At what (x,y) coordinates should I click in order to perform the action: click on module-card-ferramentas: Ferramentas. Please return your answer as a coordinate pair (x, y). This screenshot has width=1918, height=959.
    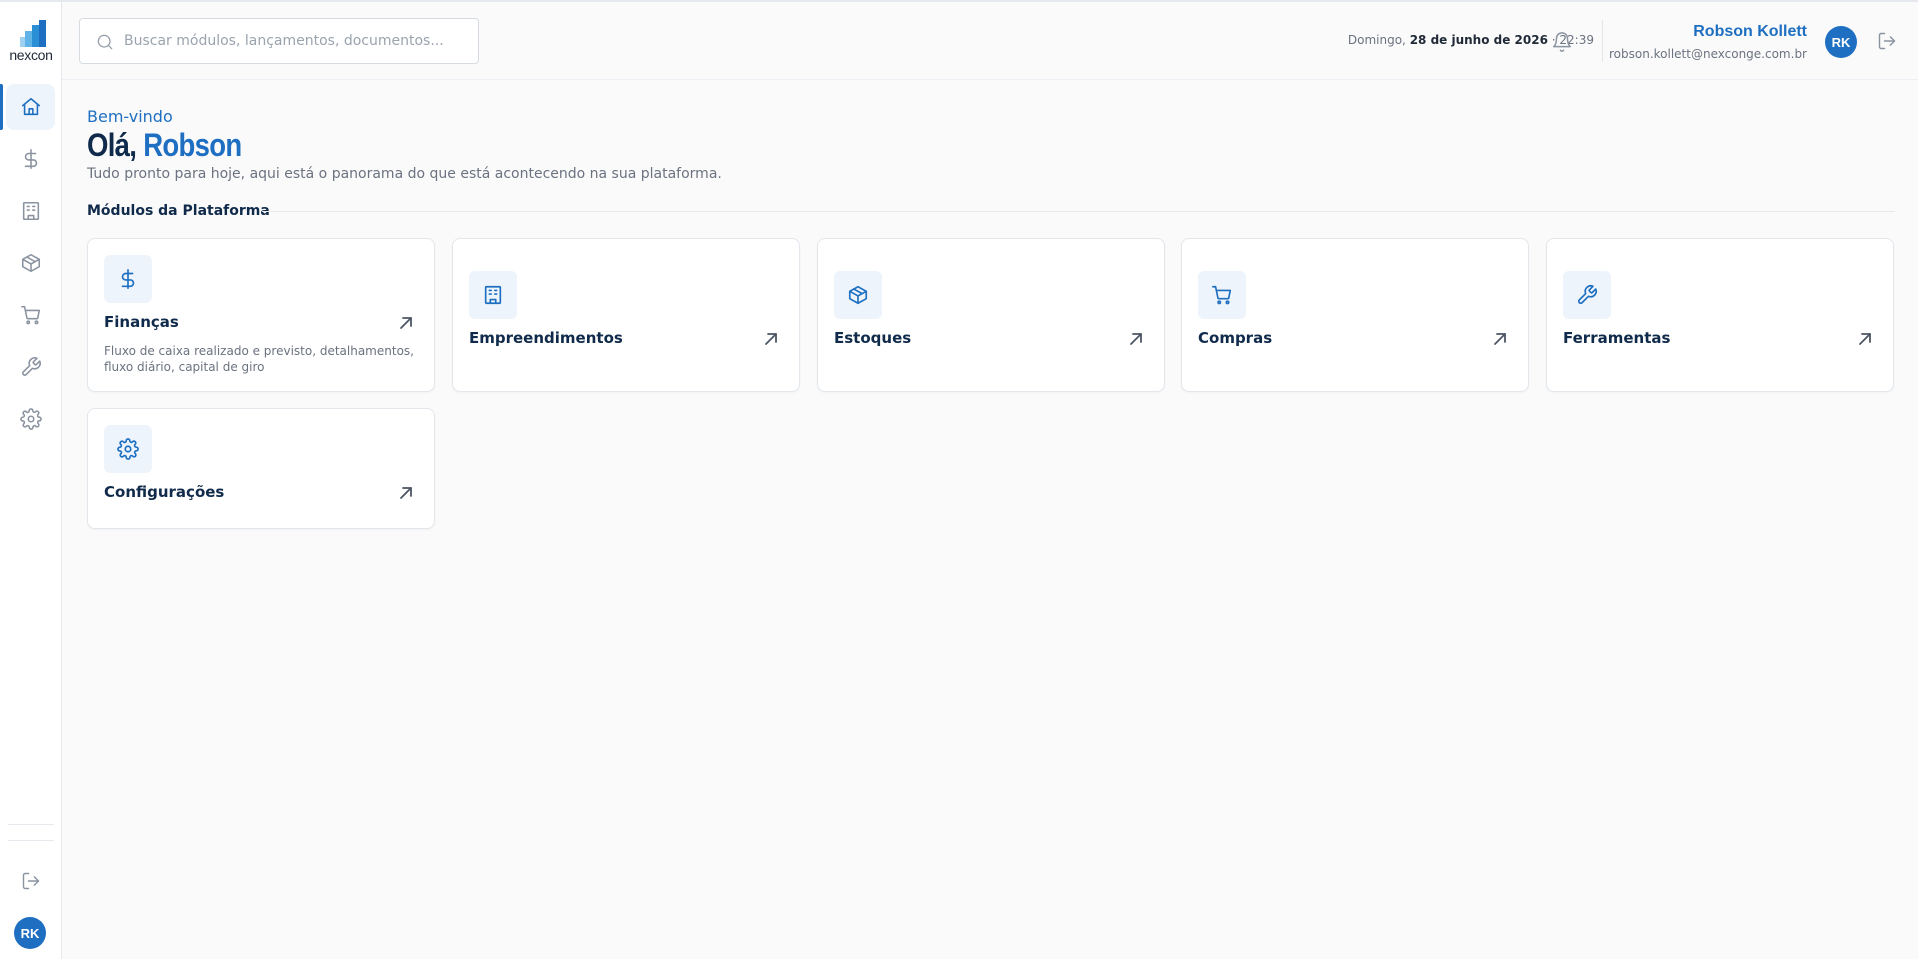
    Looking at the image, I should click on (1720, 315).